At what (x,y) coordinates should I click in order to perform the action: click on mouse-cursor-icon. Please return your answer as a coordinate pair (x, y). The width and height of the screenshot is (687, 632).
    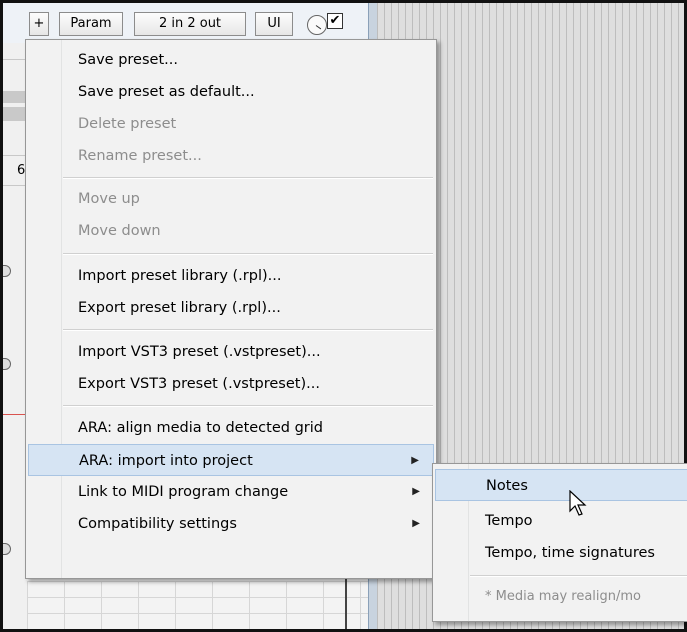
    Looking at the image, I should click on (578, 503).